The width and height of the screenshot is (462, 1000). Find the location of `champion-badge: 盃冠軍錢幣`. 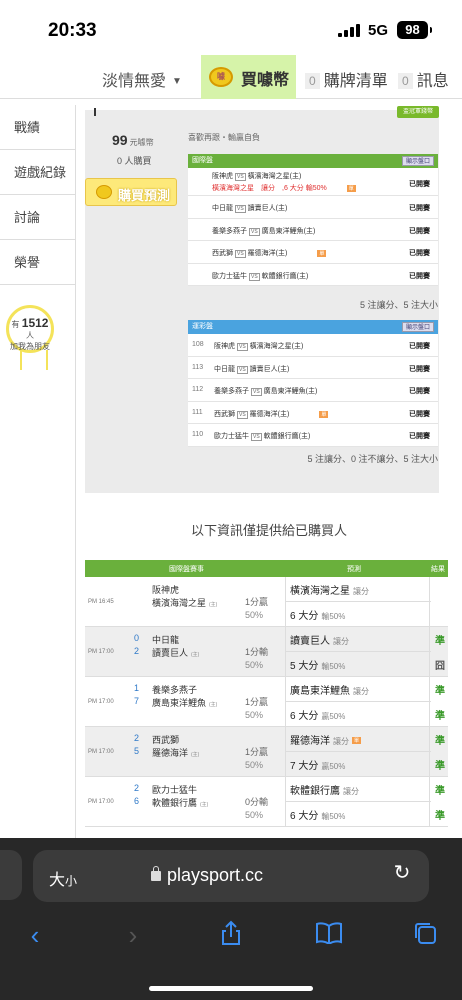

champion-badge: 盃冠軍錢幣 is located at coordinates (418, 112).